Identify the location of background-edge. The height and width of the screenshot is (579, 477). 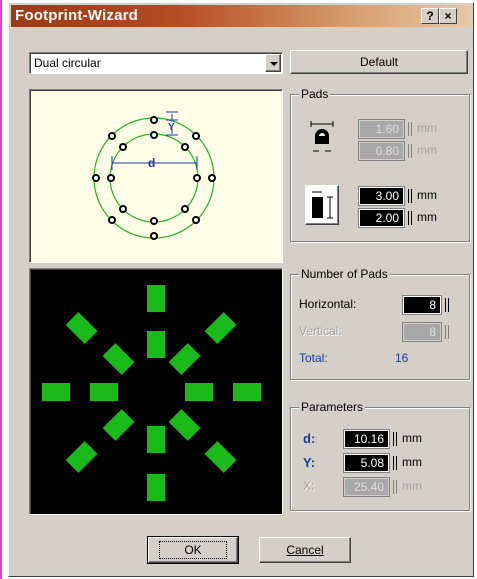
(1, 289).